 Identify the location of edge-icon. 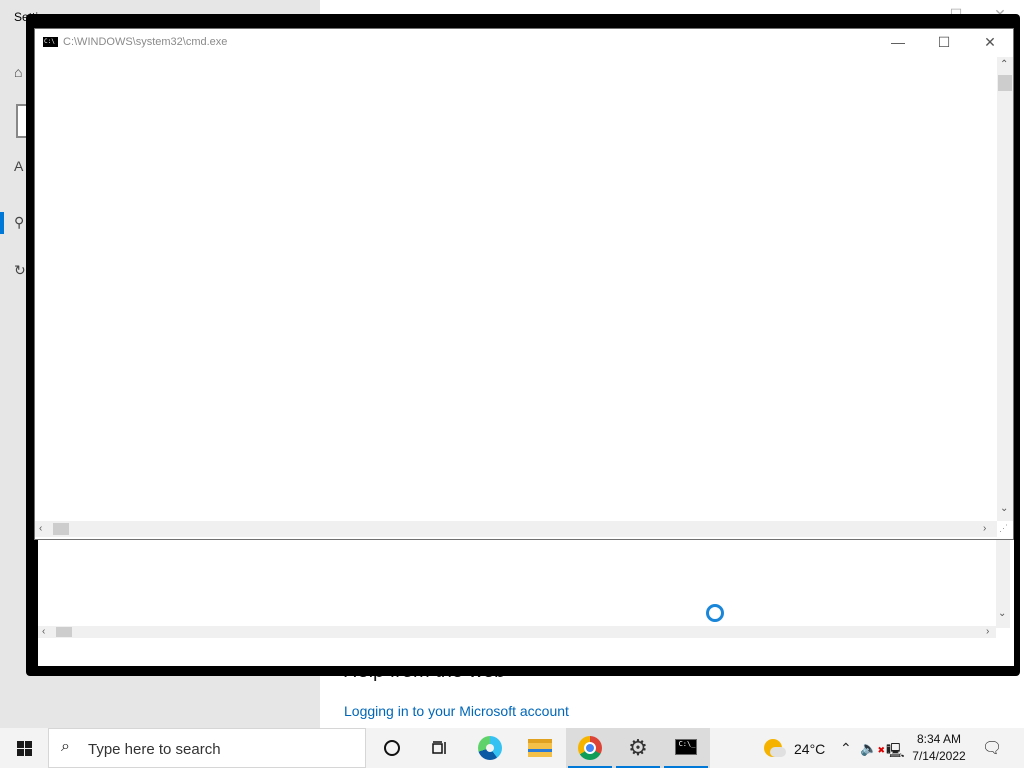
(490, 748).